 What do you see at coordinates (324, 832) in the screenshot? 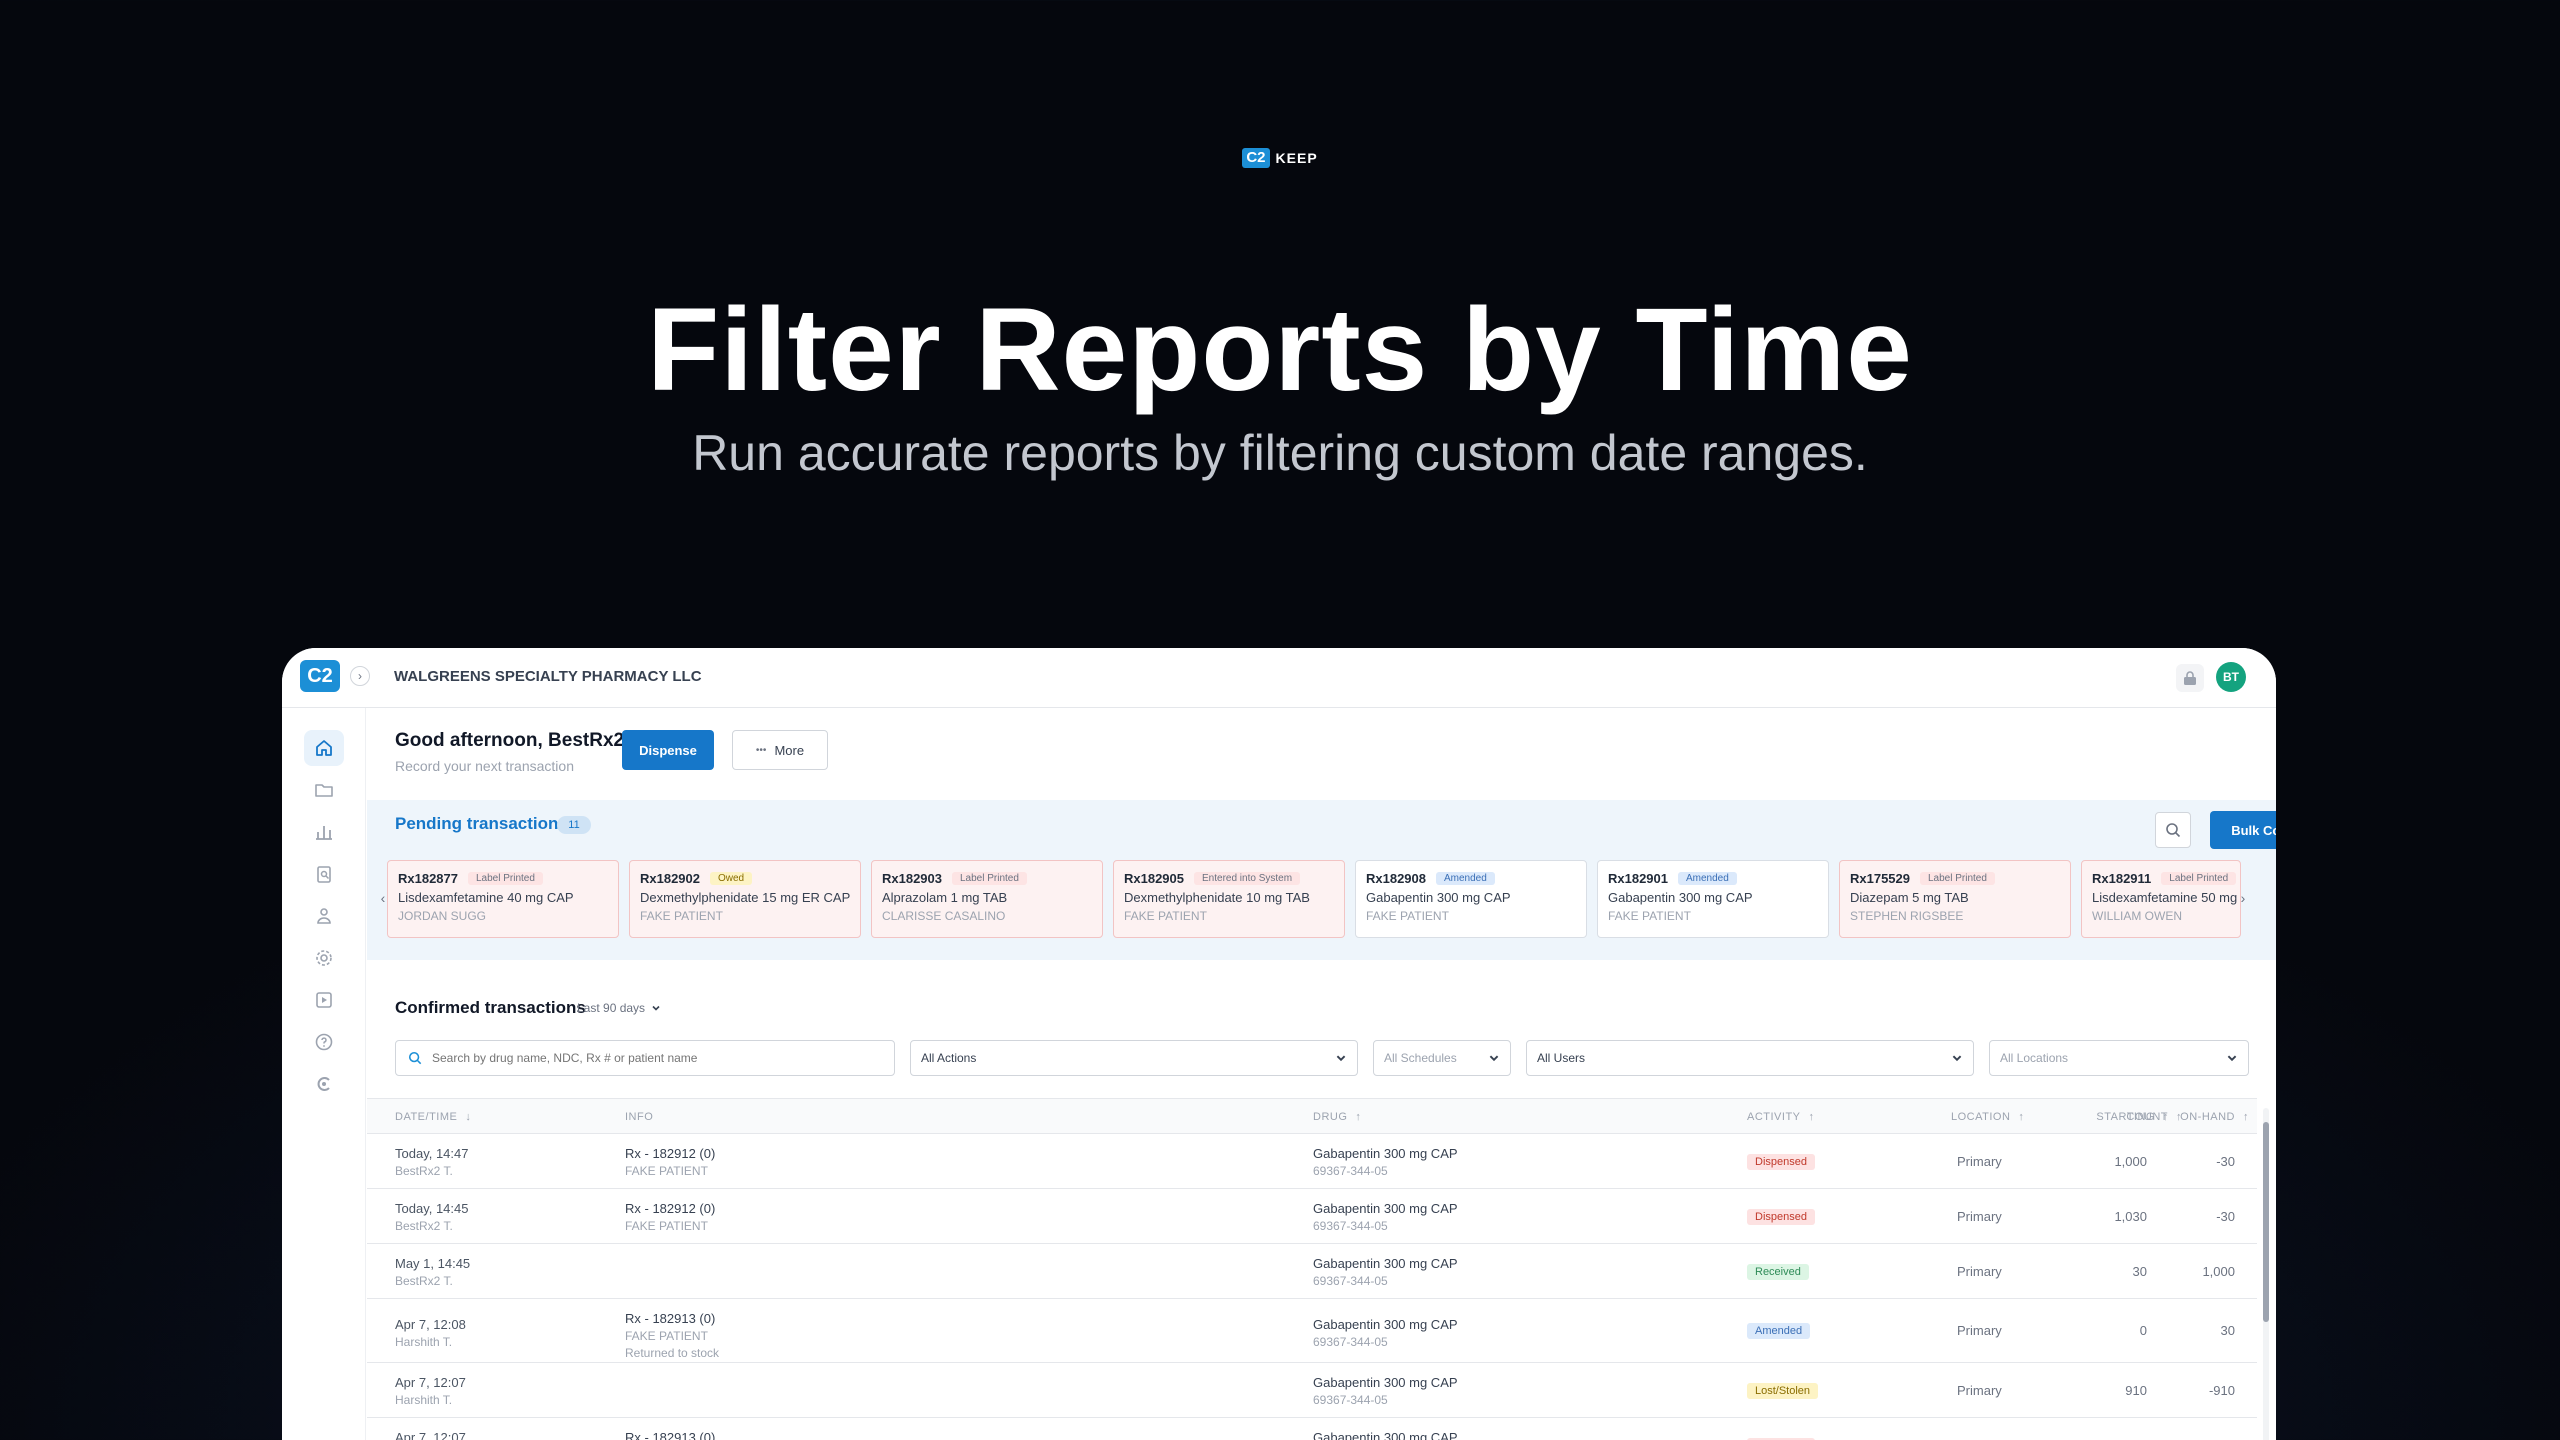
I see `sidebar-item-reports` at bounding box center [324, 832].